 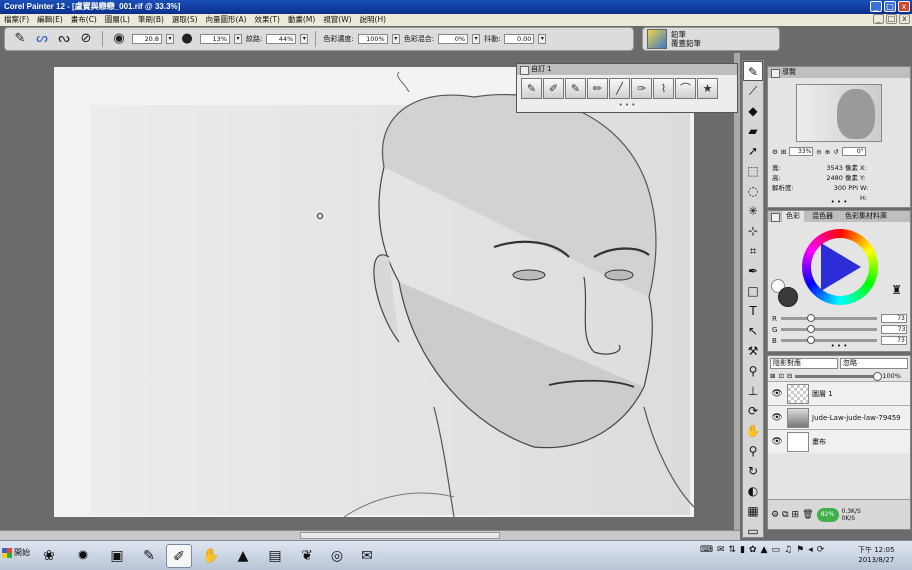 What do you see at coordinates (179, 556) in the screenshot?
I see `taskbar-app-painter-icon: ✐` at bounding box center [179, 556].